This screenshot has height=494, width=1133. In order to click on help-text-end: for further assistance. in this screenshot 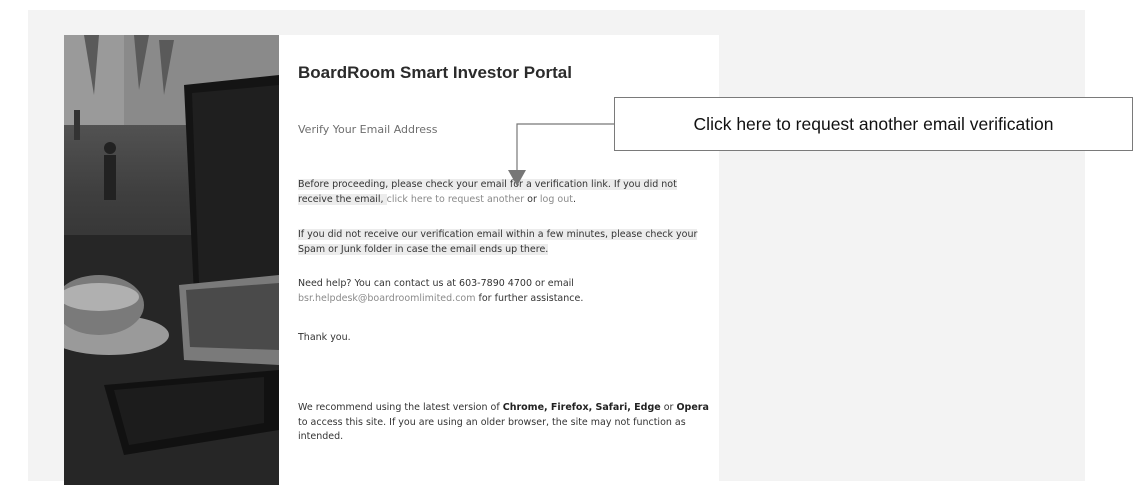, I will do `click(529, 298)`.